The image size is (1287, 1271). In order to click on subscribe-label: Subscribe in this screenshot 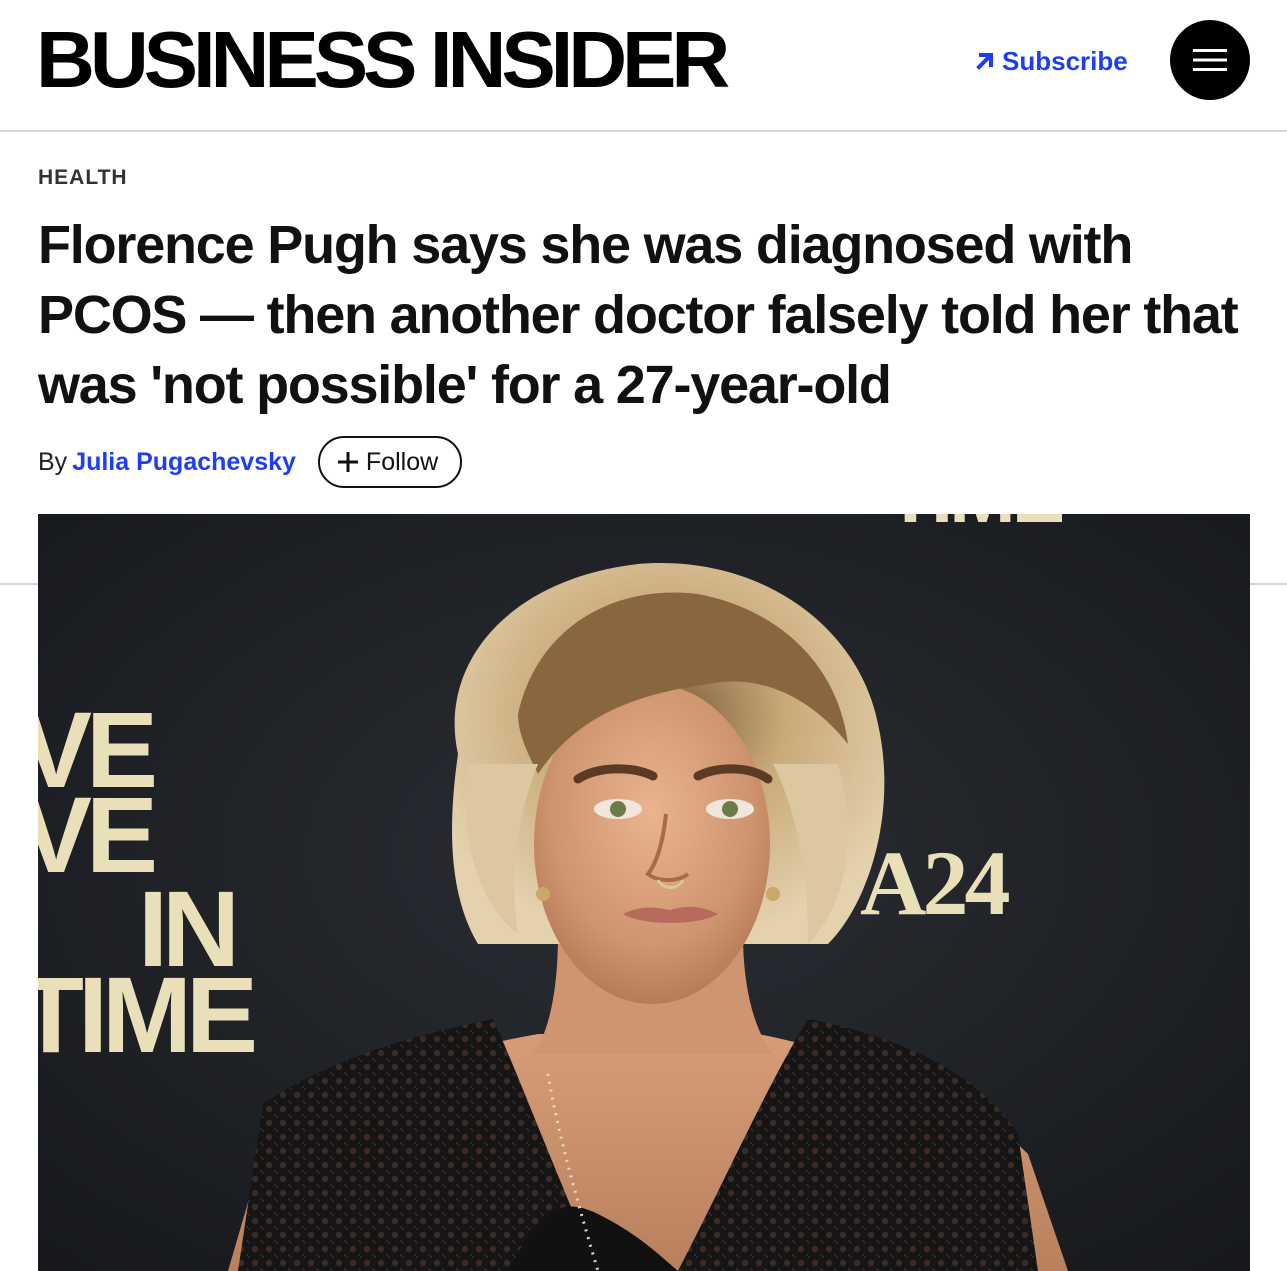, I will do `click(1065, 60)`.